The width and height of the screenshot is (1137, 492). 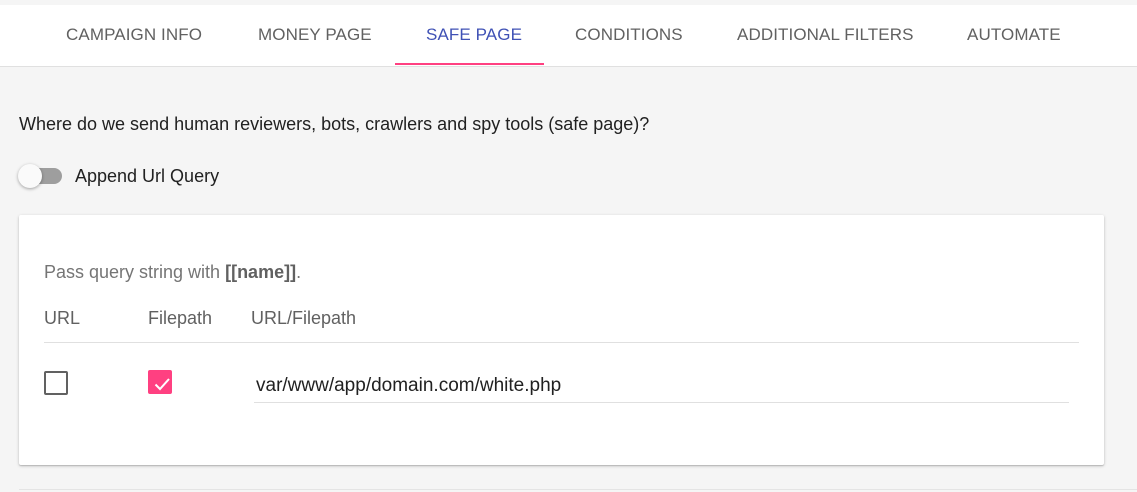 I want to click on hint-suffix: ., so click(x=299, y=272).